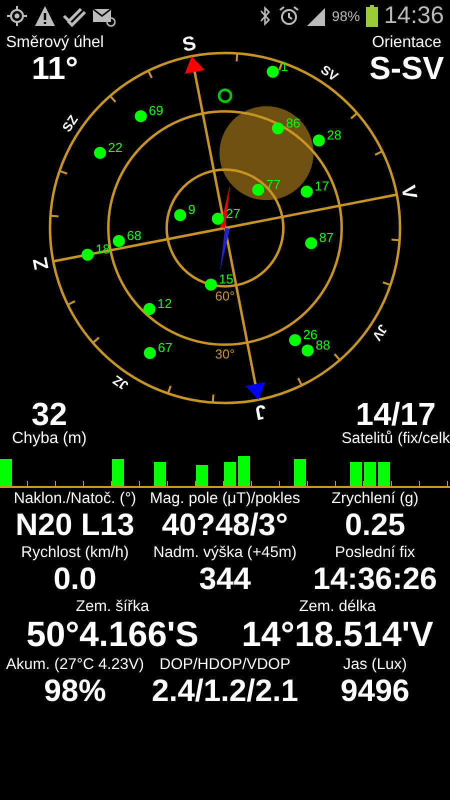 This screenshot has height=800, width=450. What do you see at coordinates (396, 414) in the screenshot?
I see `satellite-count-value: 14/17` at bounding box center [396, 414].